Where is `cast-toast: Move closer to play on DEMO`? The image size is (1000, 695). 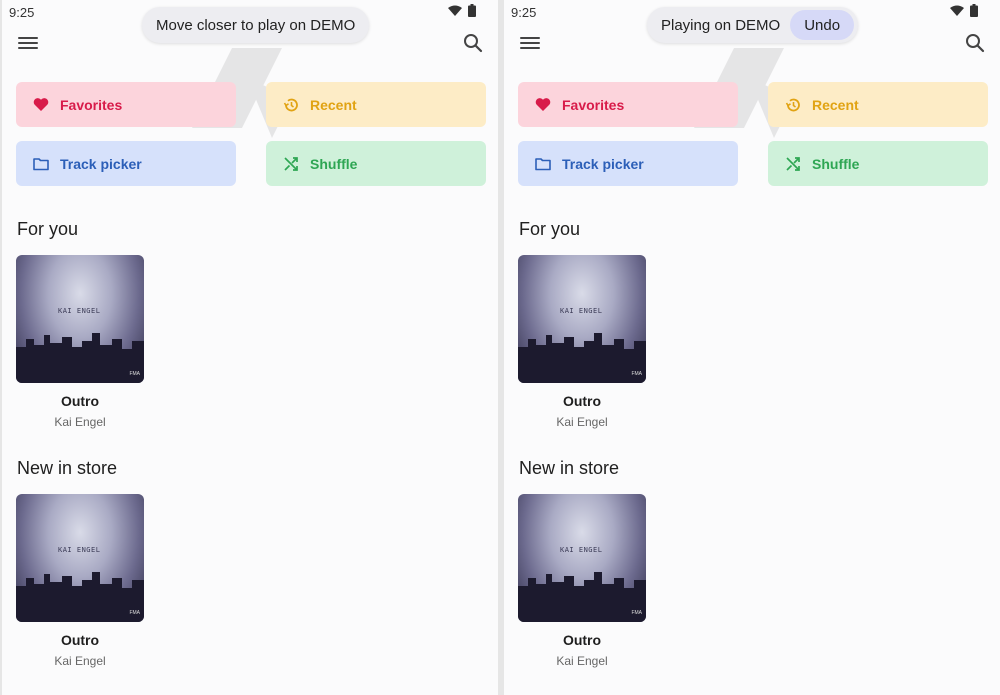
cast-toast: Move closer to play on DEMO is located at coordinates (256, 25).